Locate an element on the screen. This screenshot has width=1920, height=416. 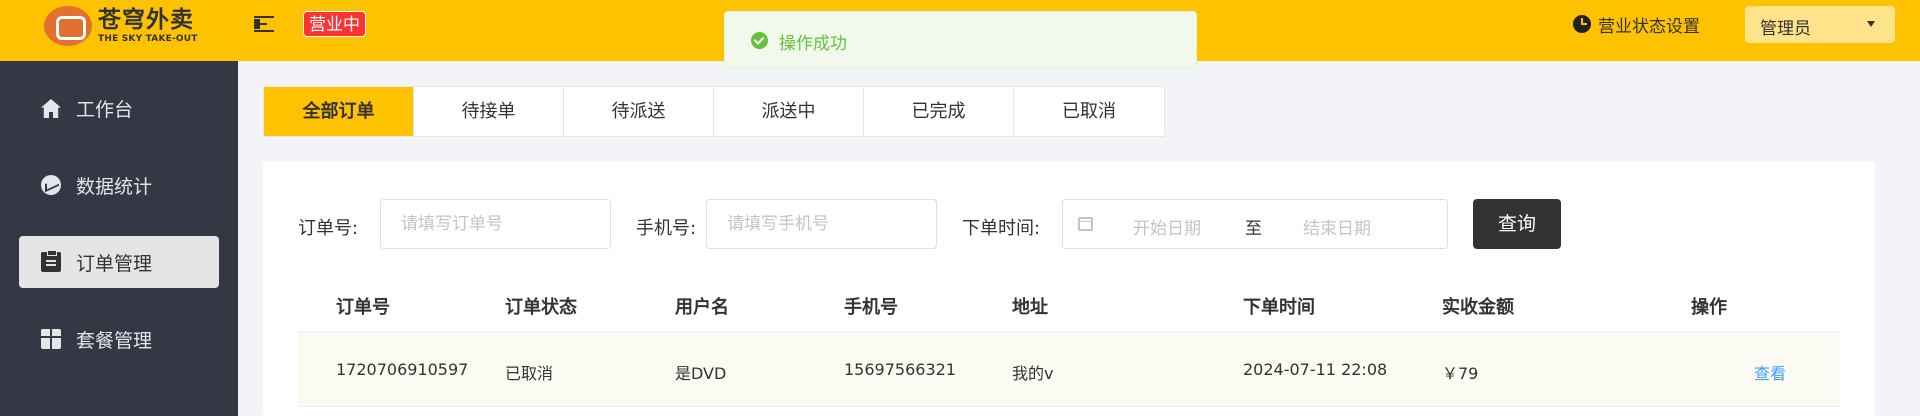
admin-dropdown: 管理员 is located at coordinates (1820, 24).